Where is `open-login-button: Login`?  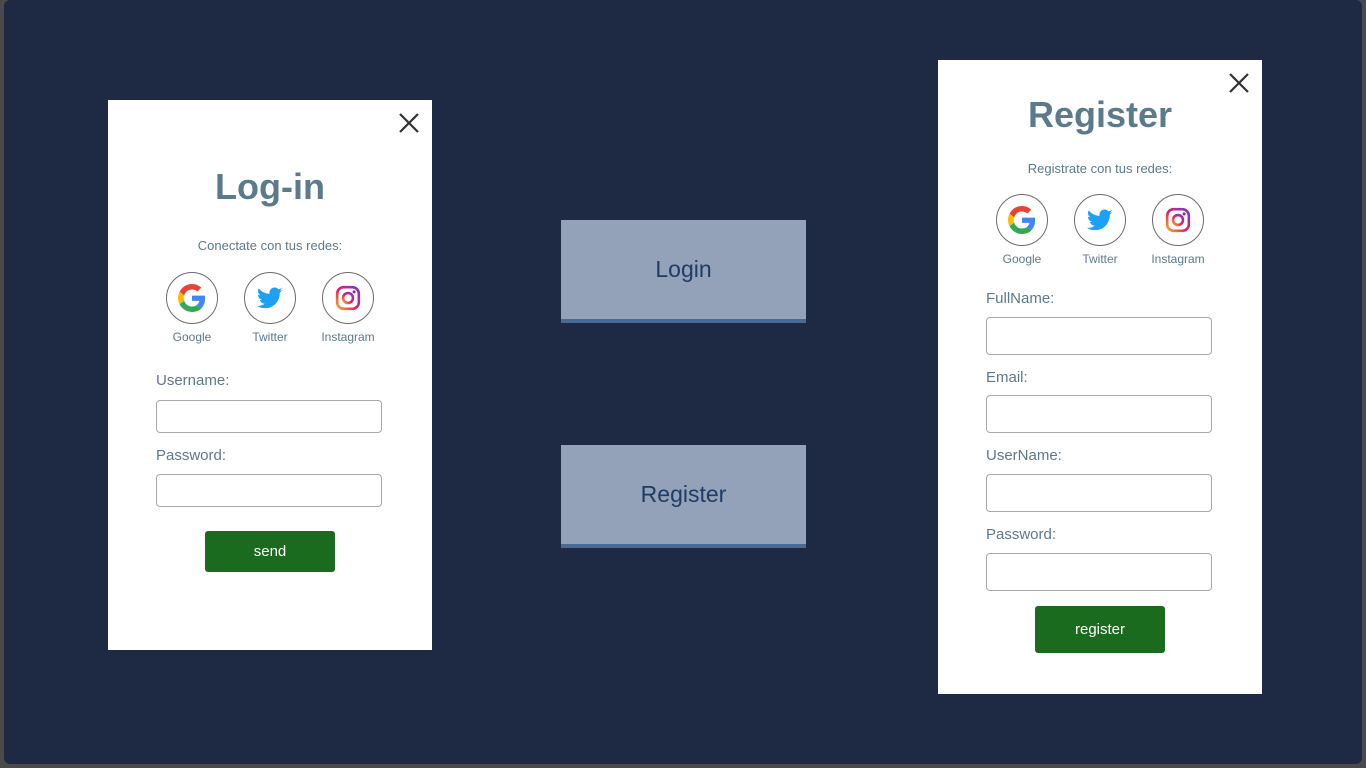
open-login-button: Login is located at coordinates (683, 271).